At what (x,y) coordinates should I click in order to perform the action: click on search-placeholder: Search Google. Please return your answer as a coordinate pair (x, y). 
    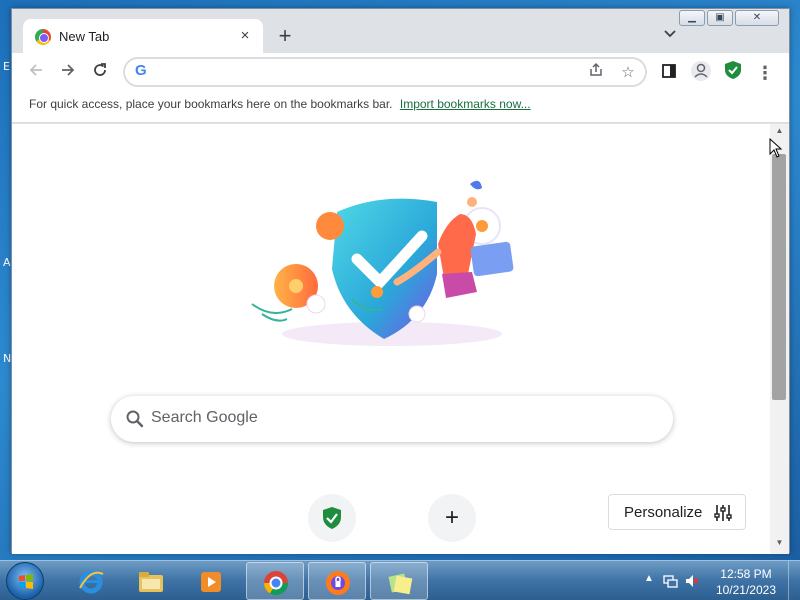
    Looking at the image, I should click on (204, 417).